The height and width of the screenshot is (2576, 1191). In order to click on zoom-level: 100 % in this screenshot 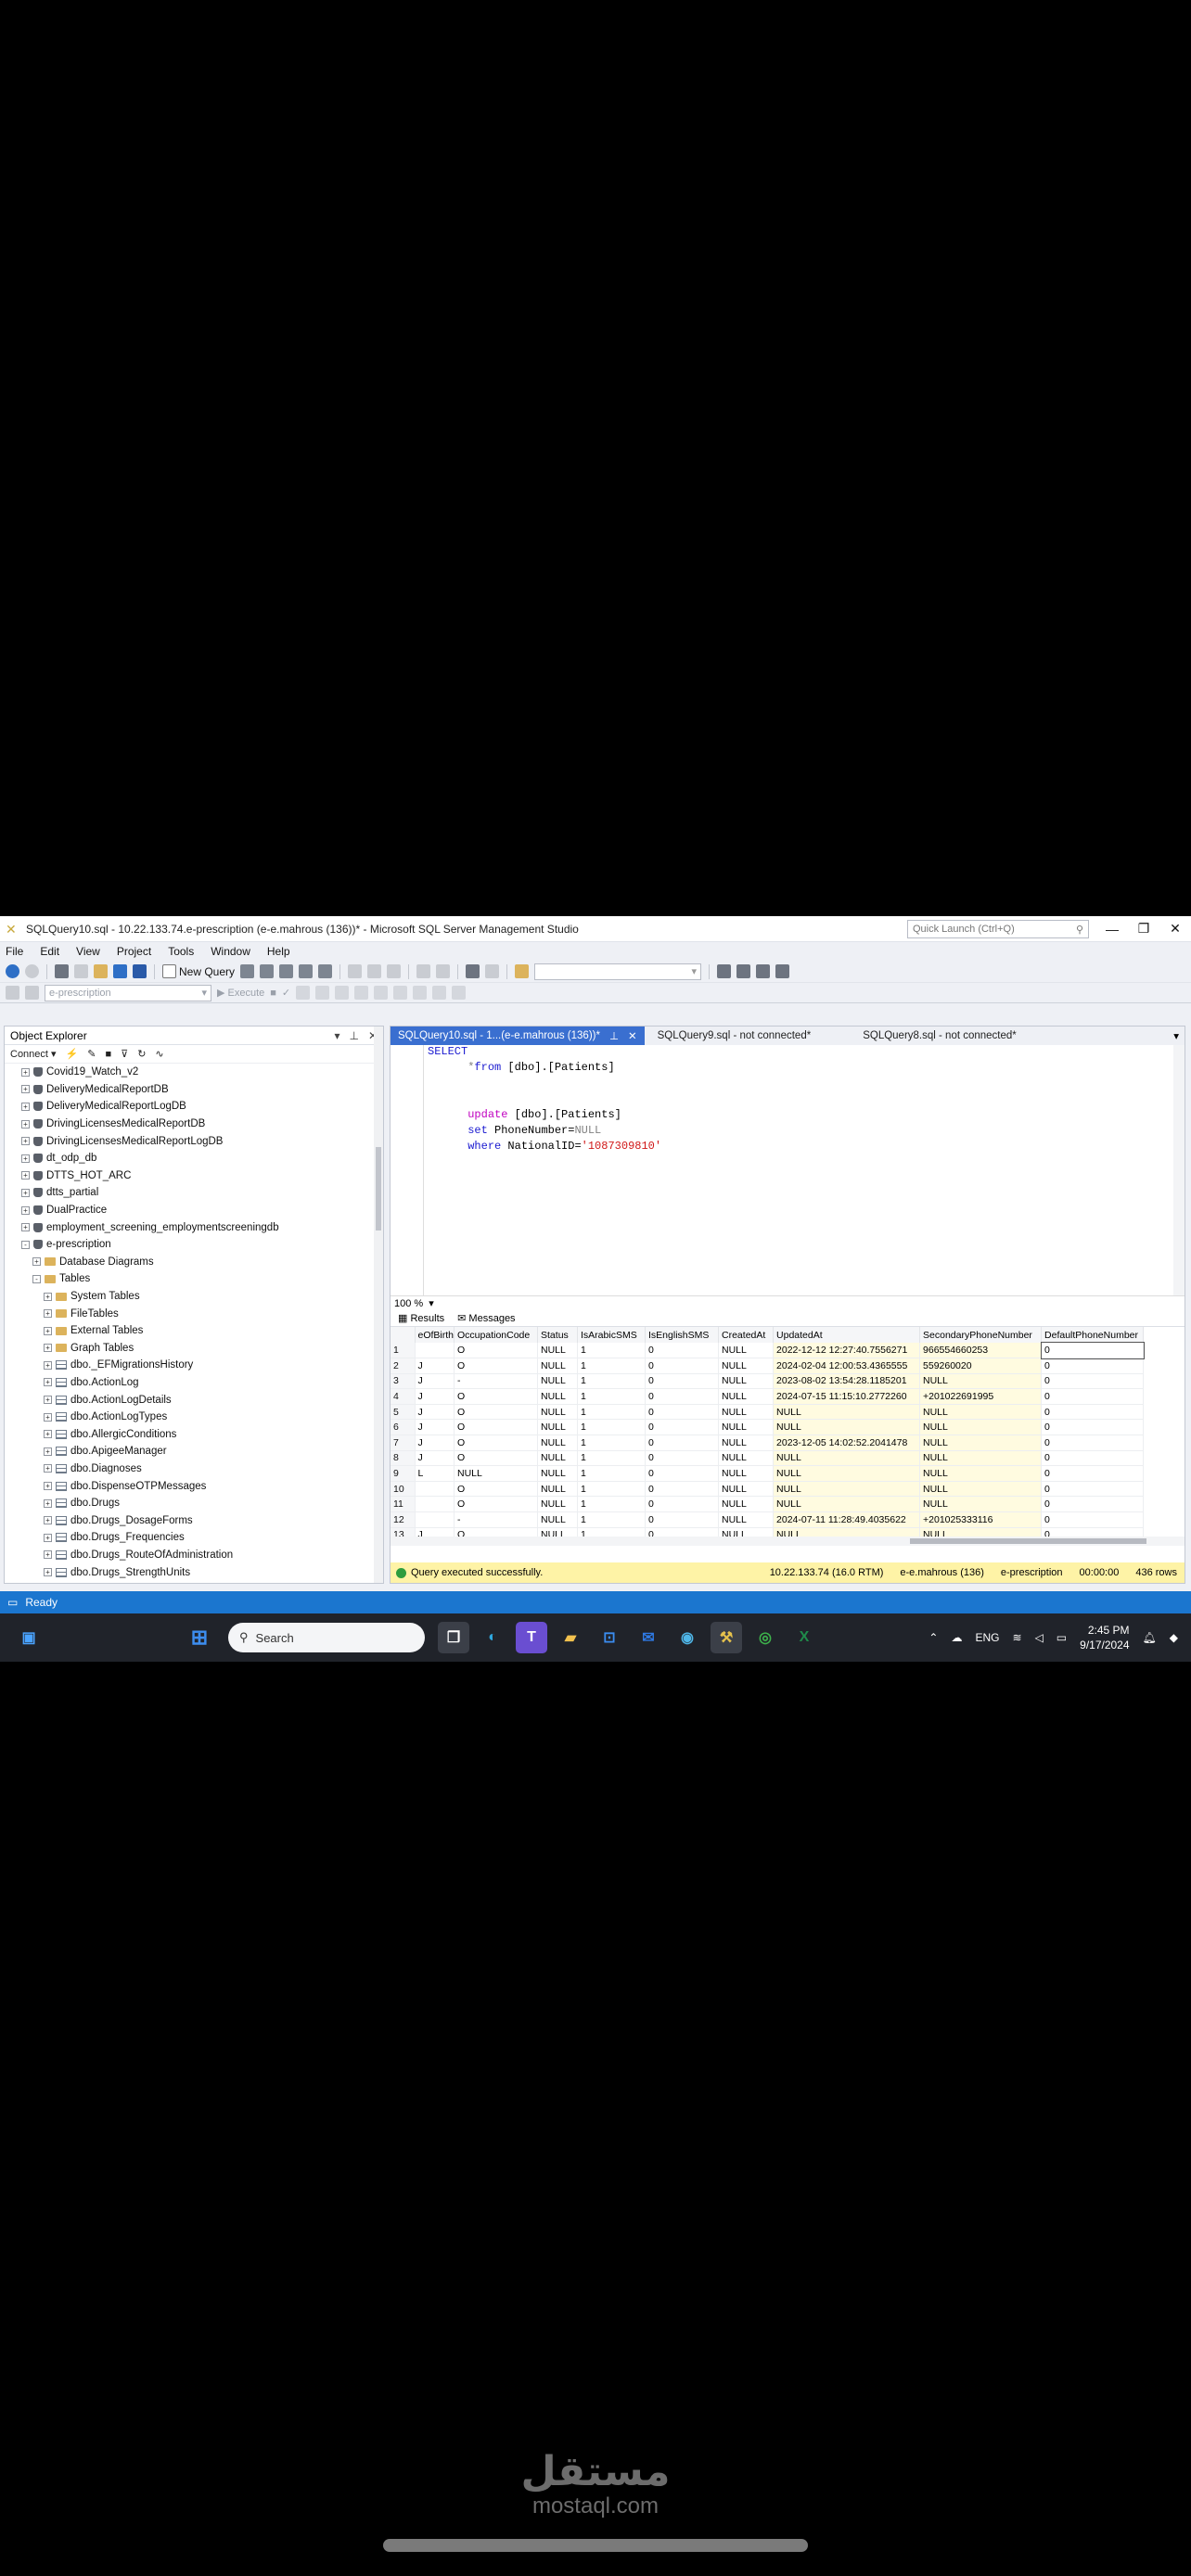, I will do `click(408, 1304)`.